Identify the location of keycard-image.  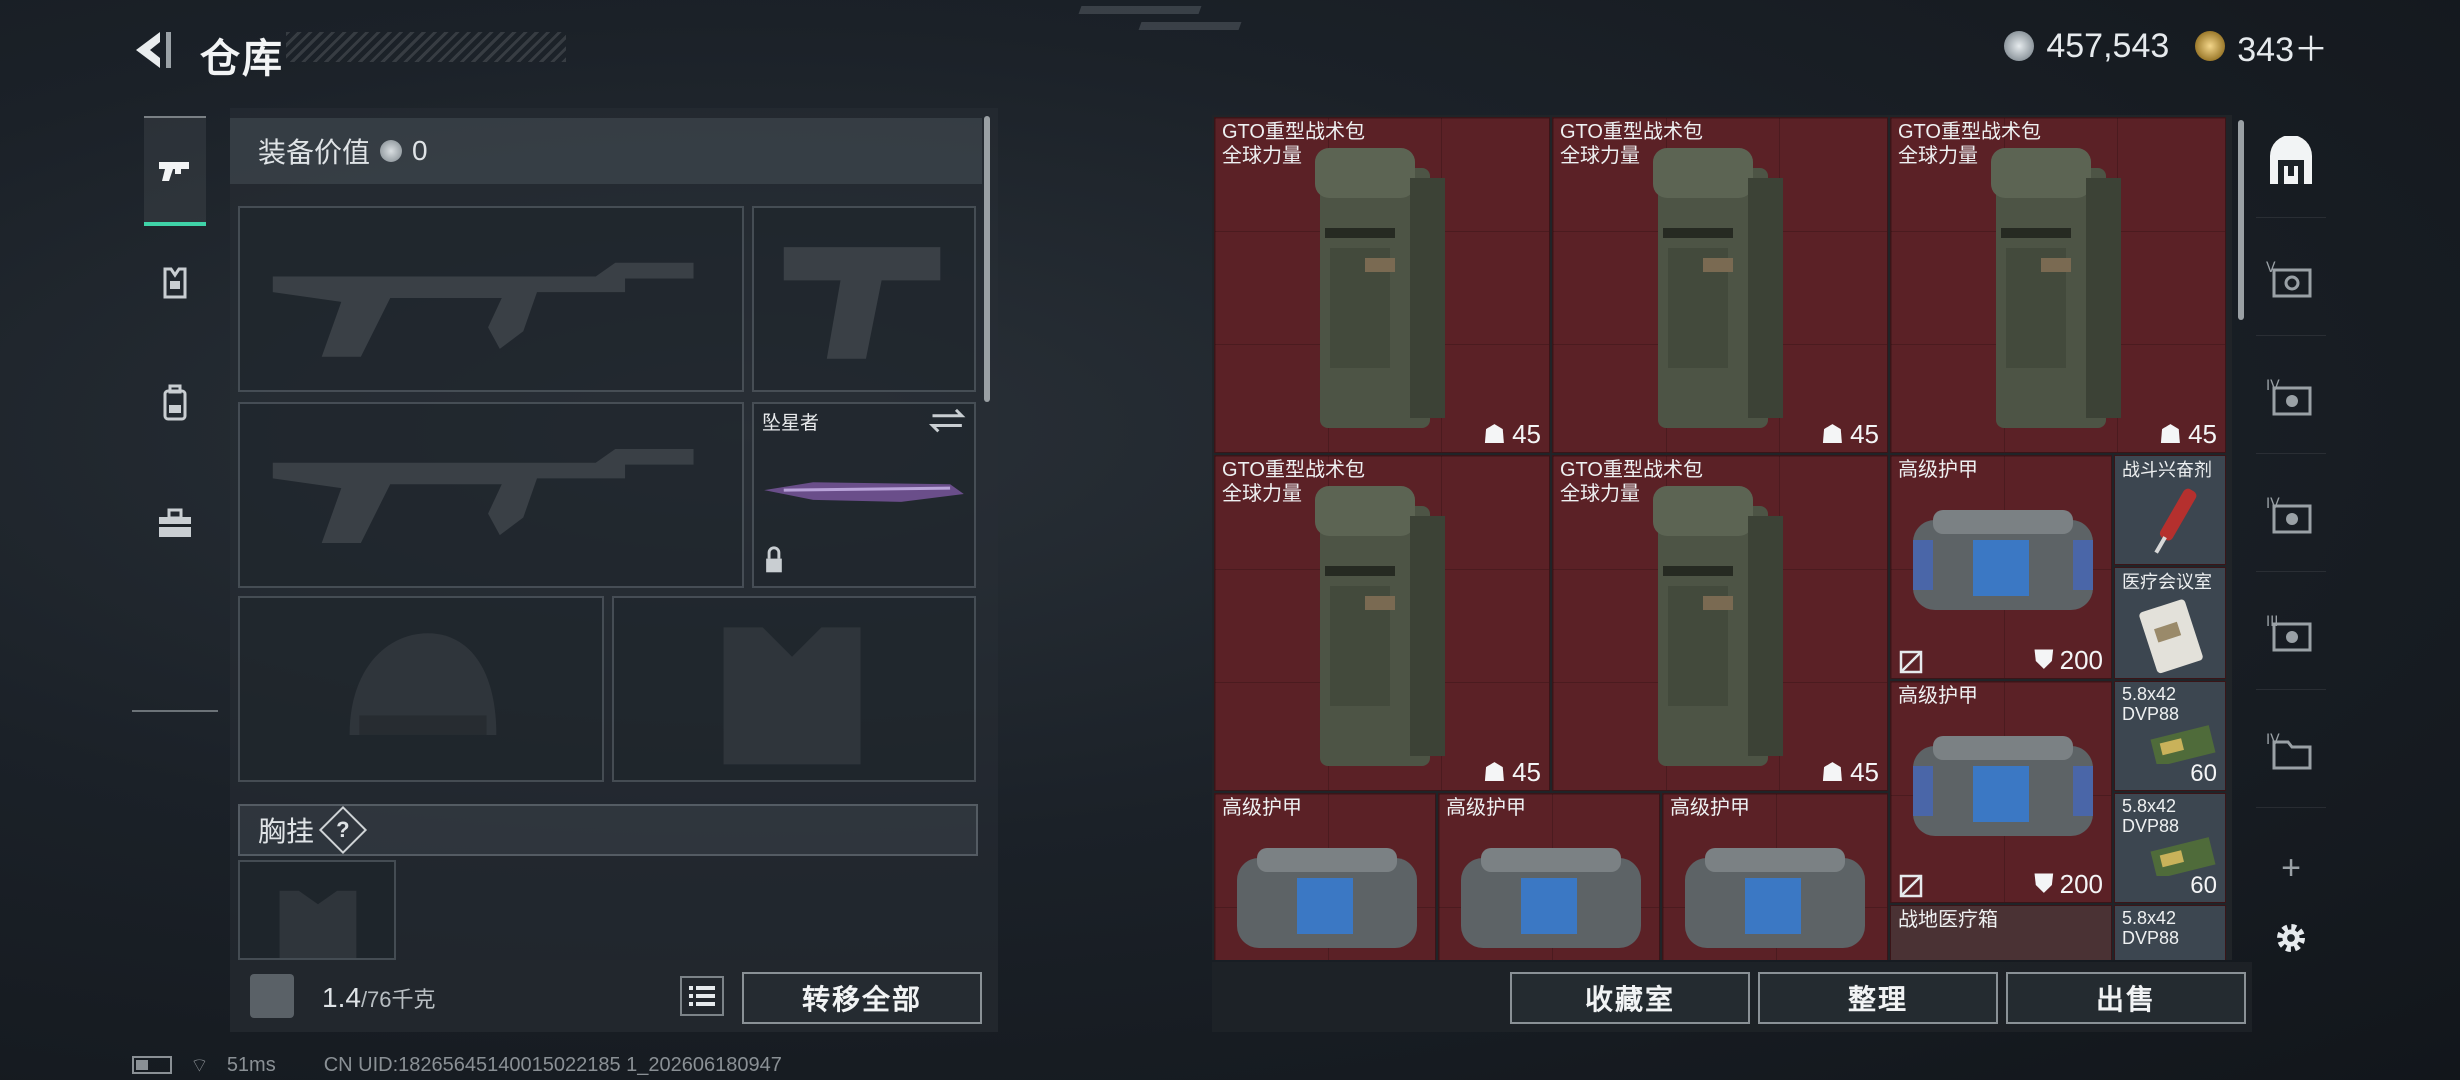
(2171, 636).